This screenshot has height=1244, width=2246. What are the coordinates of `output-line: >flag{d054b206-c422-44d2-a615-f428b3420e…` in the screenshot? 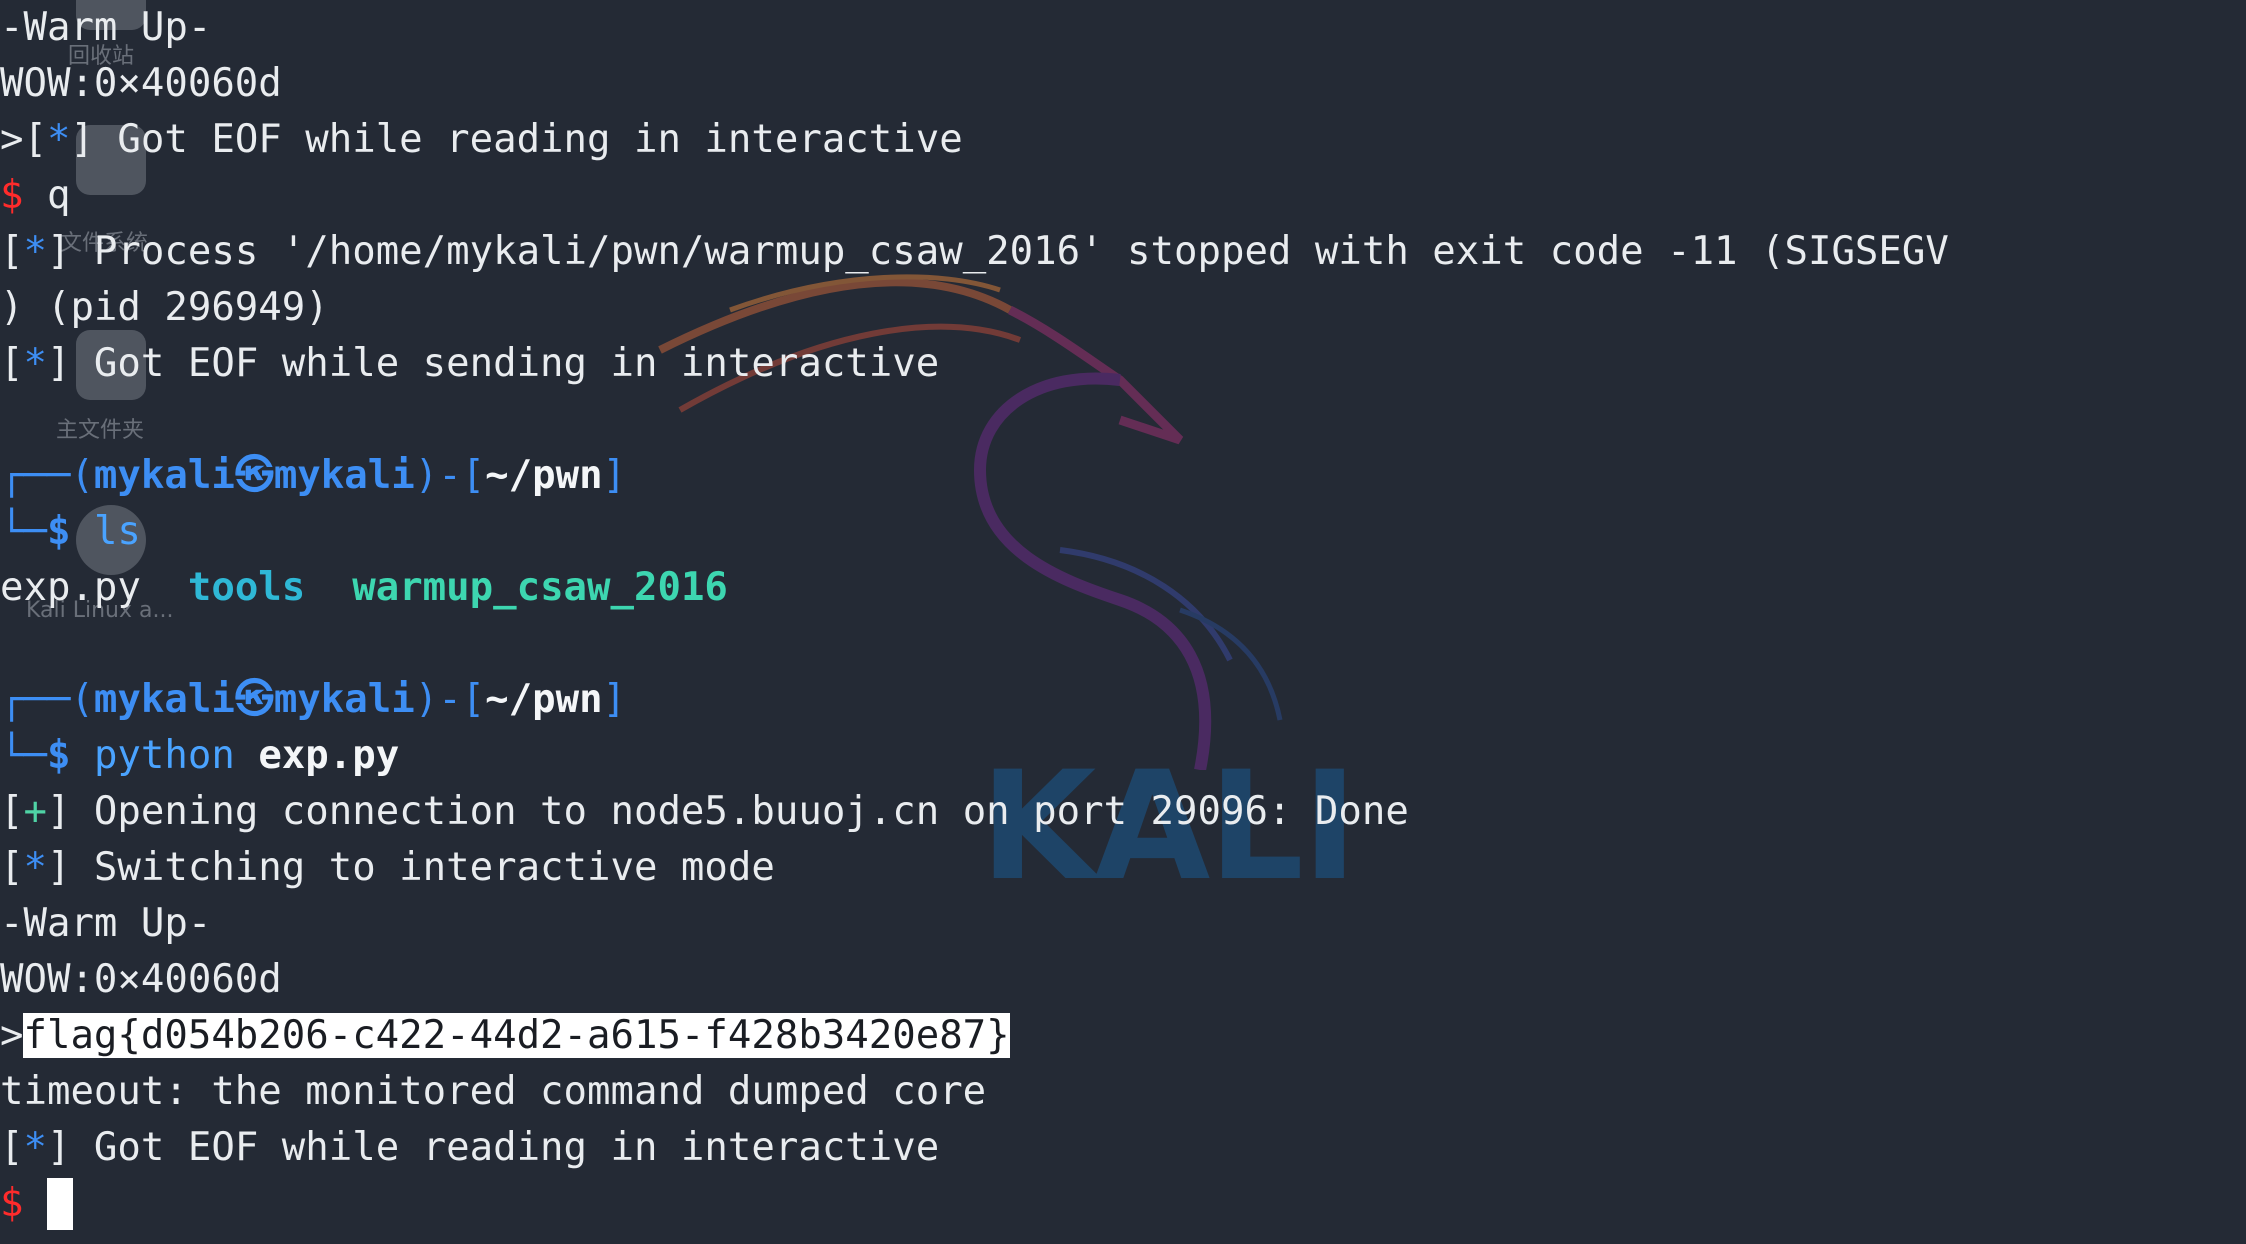 It's located at (505, 1036).